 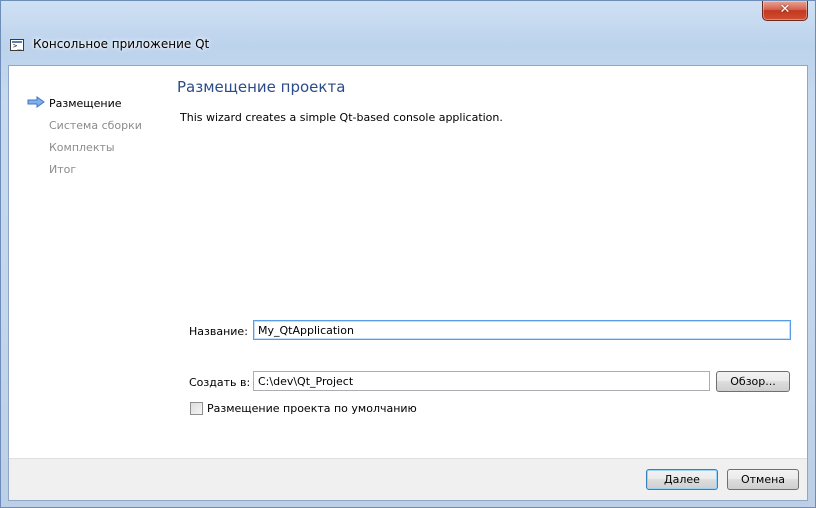 I want to click on next-button: Далее, so click(x=682, y=479).